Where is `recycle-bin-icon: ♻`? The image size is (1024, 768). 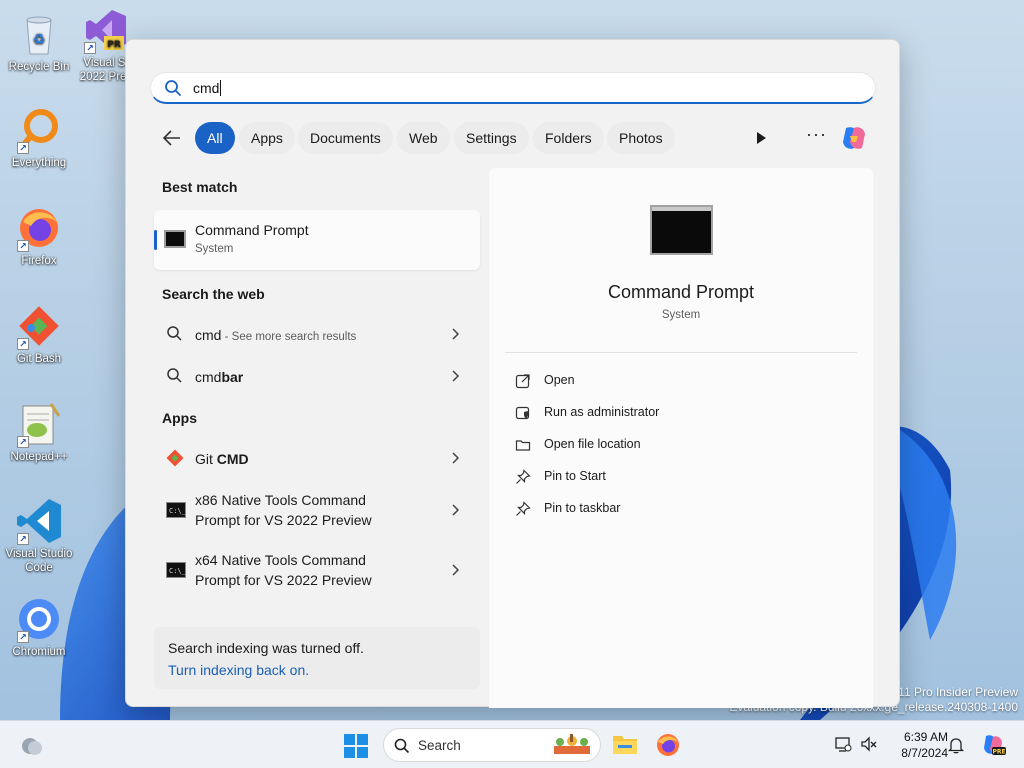
recycle-bin-icon: ♻ is located at coordinates (39, 34).